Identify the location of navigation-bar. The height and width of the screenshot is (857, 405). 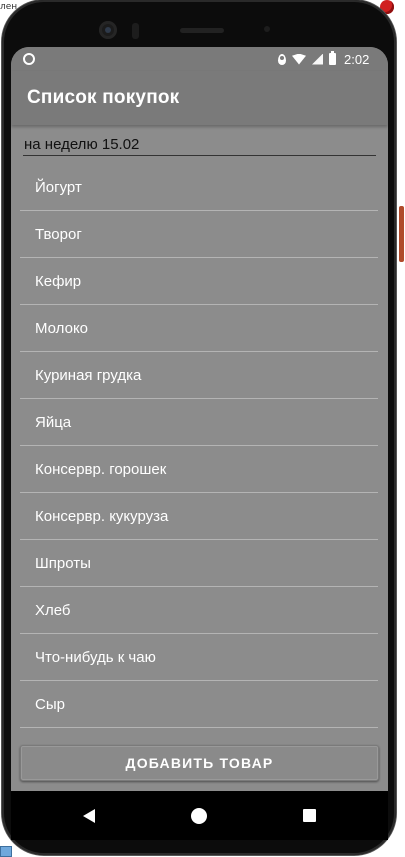
(199, 815).